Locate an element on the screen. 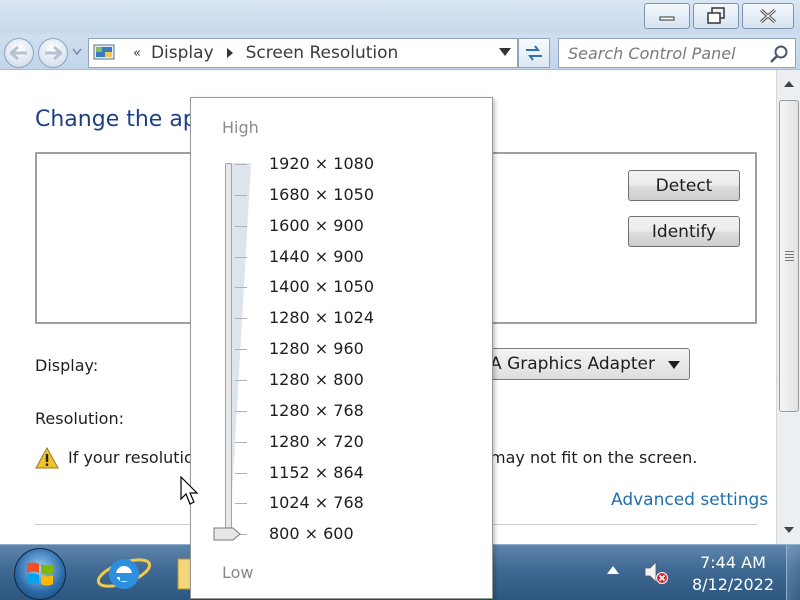  warning-icon is located at coordinates (47, 458).